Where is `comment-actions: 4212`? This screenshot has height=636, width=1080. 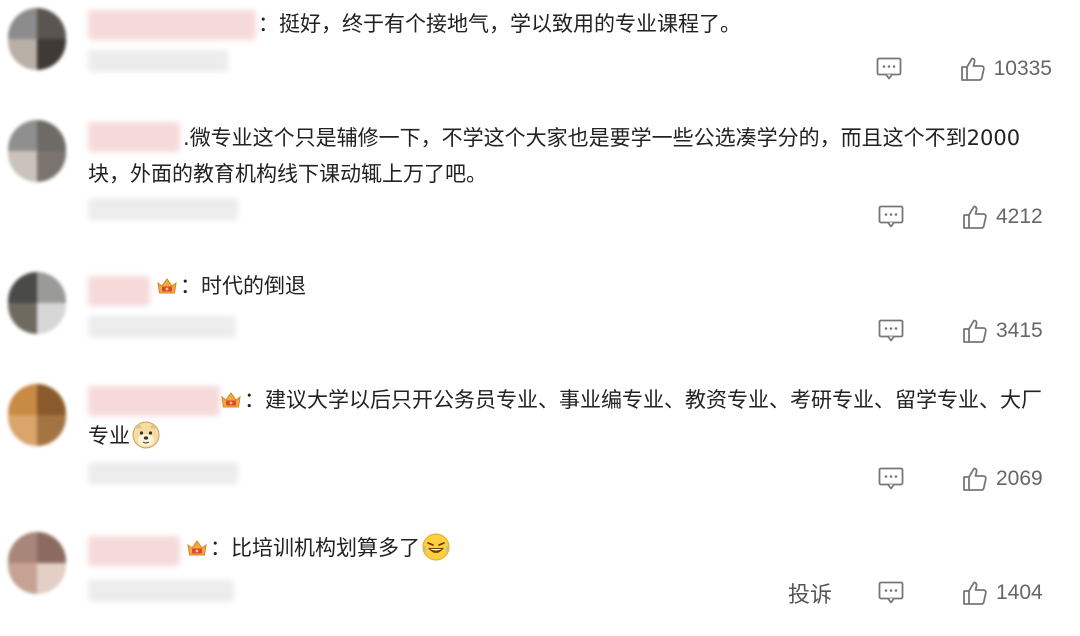
comment-actions: 4212 is located at coordinates (965, 217).